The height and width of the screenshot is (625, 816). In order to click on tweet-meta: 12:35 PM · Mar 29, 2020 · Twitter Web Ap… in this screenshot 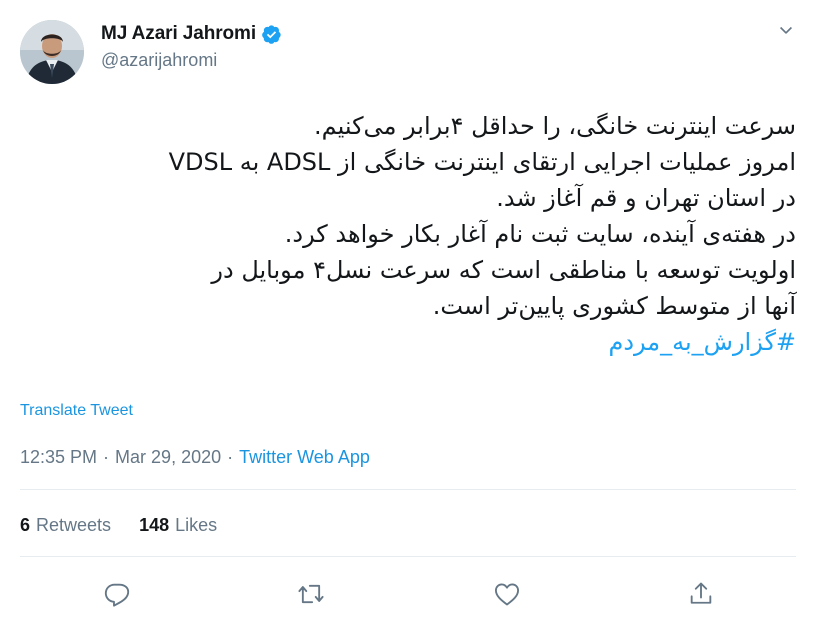, I will do `click(195, 457)`.